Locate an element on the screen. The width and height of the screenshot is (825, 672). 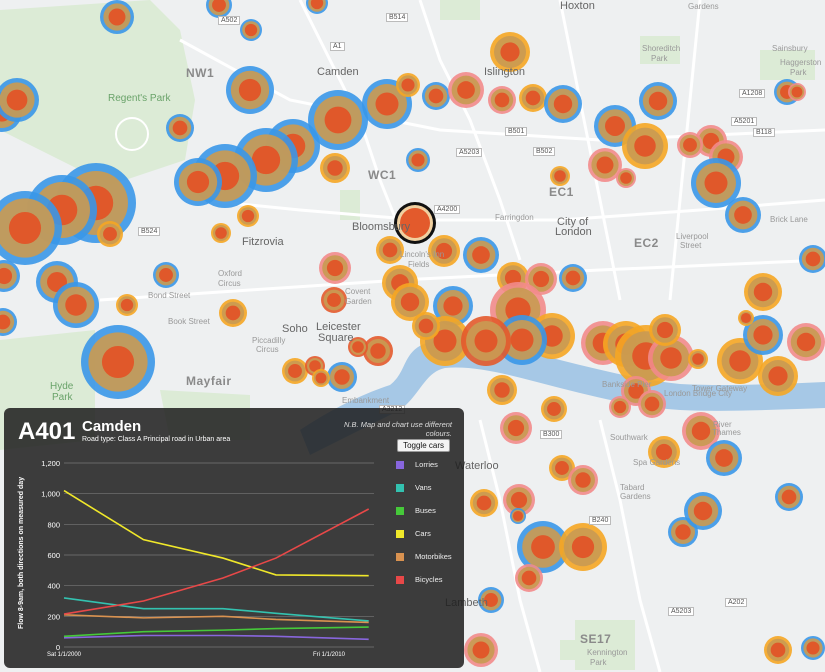
haggerston-park is located at coordinates (787, 65).